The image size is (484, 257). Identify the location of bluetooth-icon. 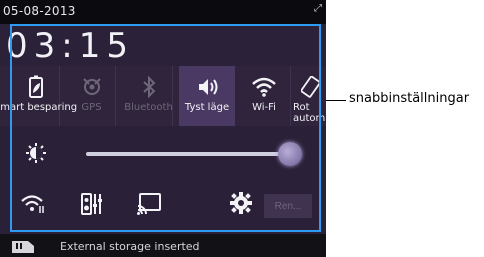
(149, 87).